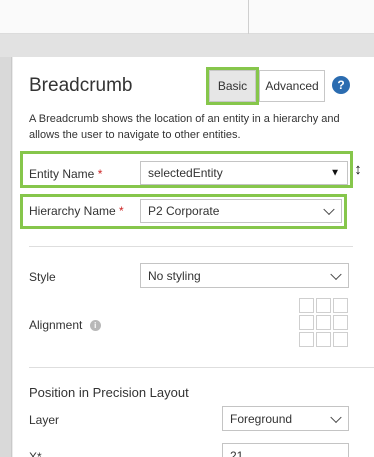 The image size is (374, 457). I want to click on position-section-title: Position in Precision Layout, so click(109, 392).